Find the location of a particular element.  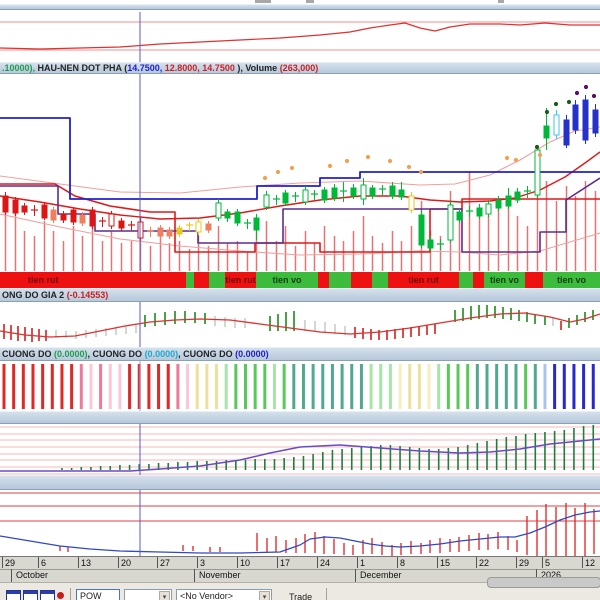

vendor-combobox: <No Vendor> ▾ is located at coordinates (224, 594).